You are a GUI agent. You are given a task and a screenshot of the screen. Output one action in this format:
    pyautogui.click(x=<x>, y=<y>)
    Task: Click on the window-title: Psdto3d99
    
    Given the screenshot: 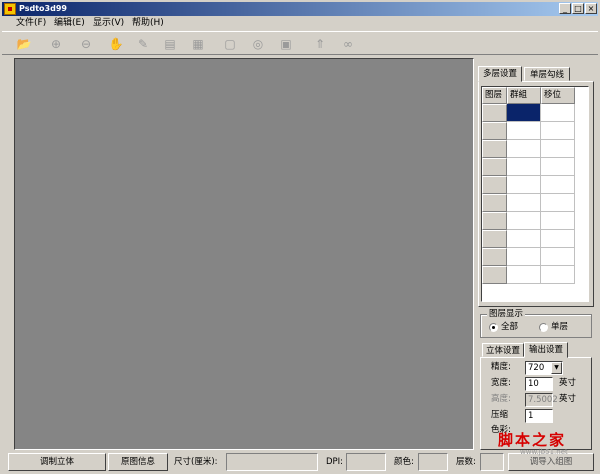 What is the action you would take?
    pyautogui.click(x=43, y=8)
    